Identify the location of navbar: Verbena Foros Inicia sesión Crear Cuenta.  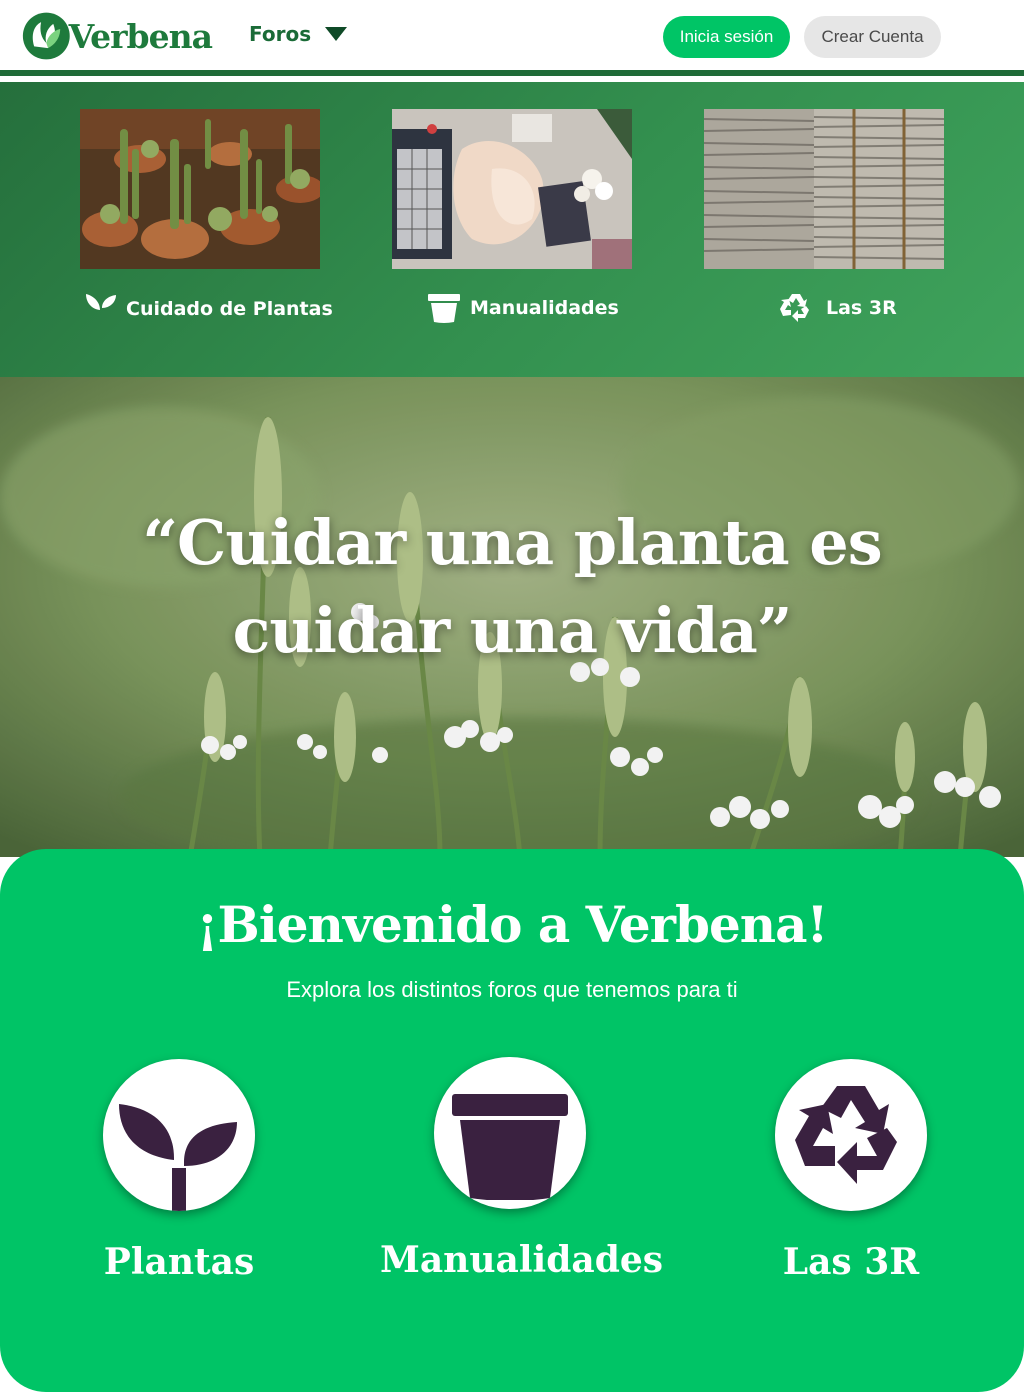
(512, 38).